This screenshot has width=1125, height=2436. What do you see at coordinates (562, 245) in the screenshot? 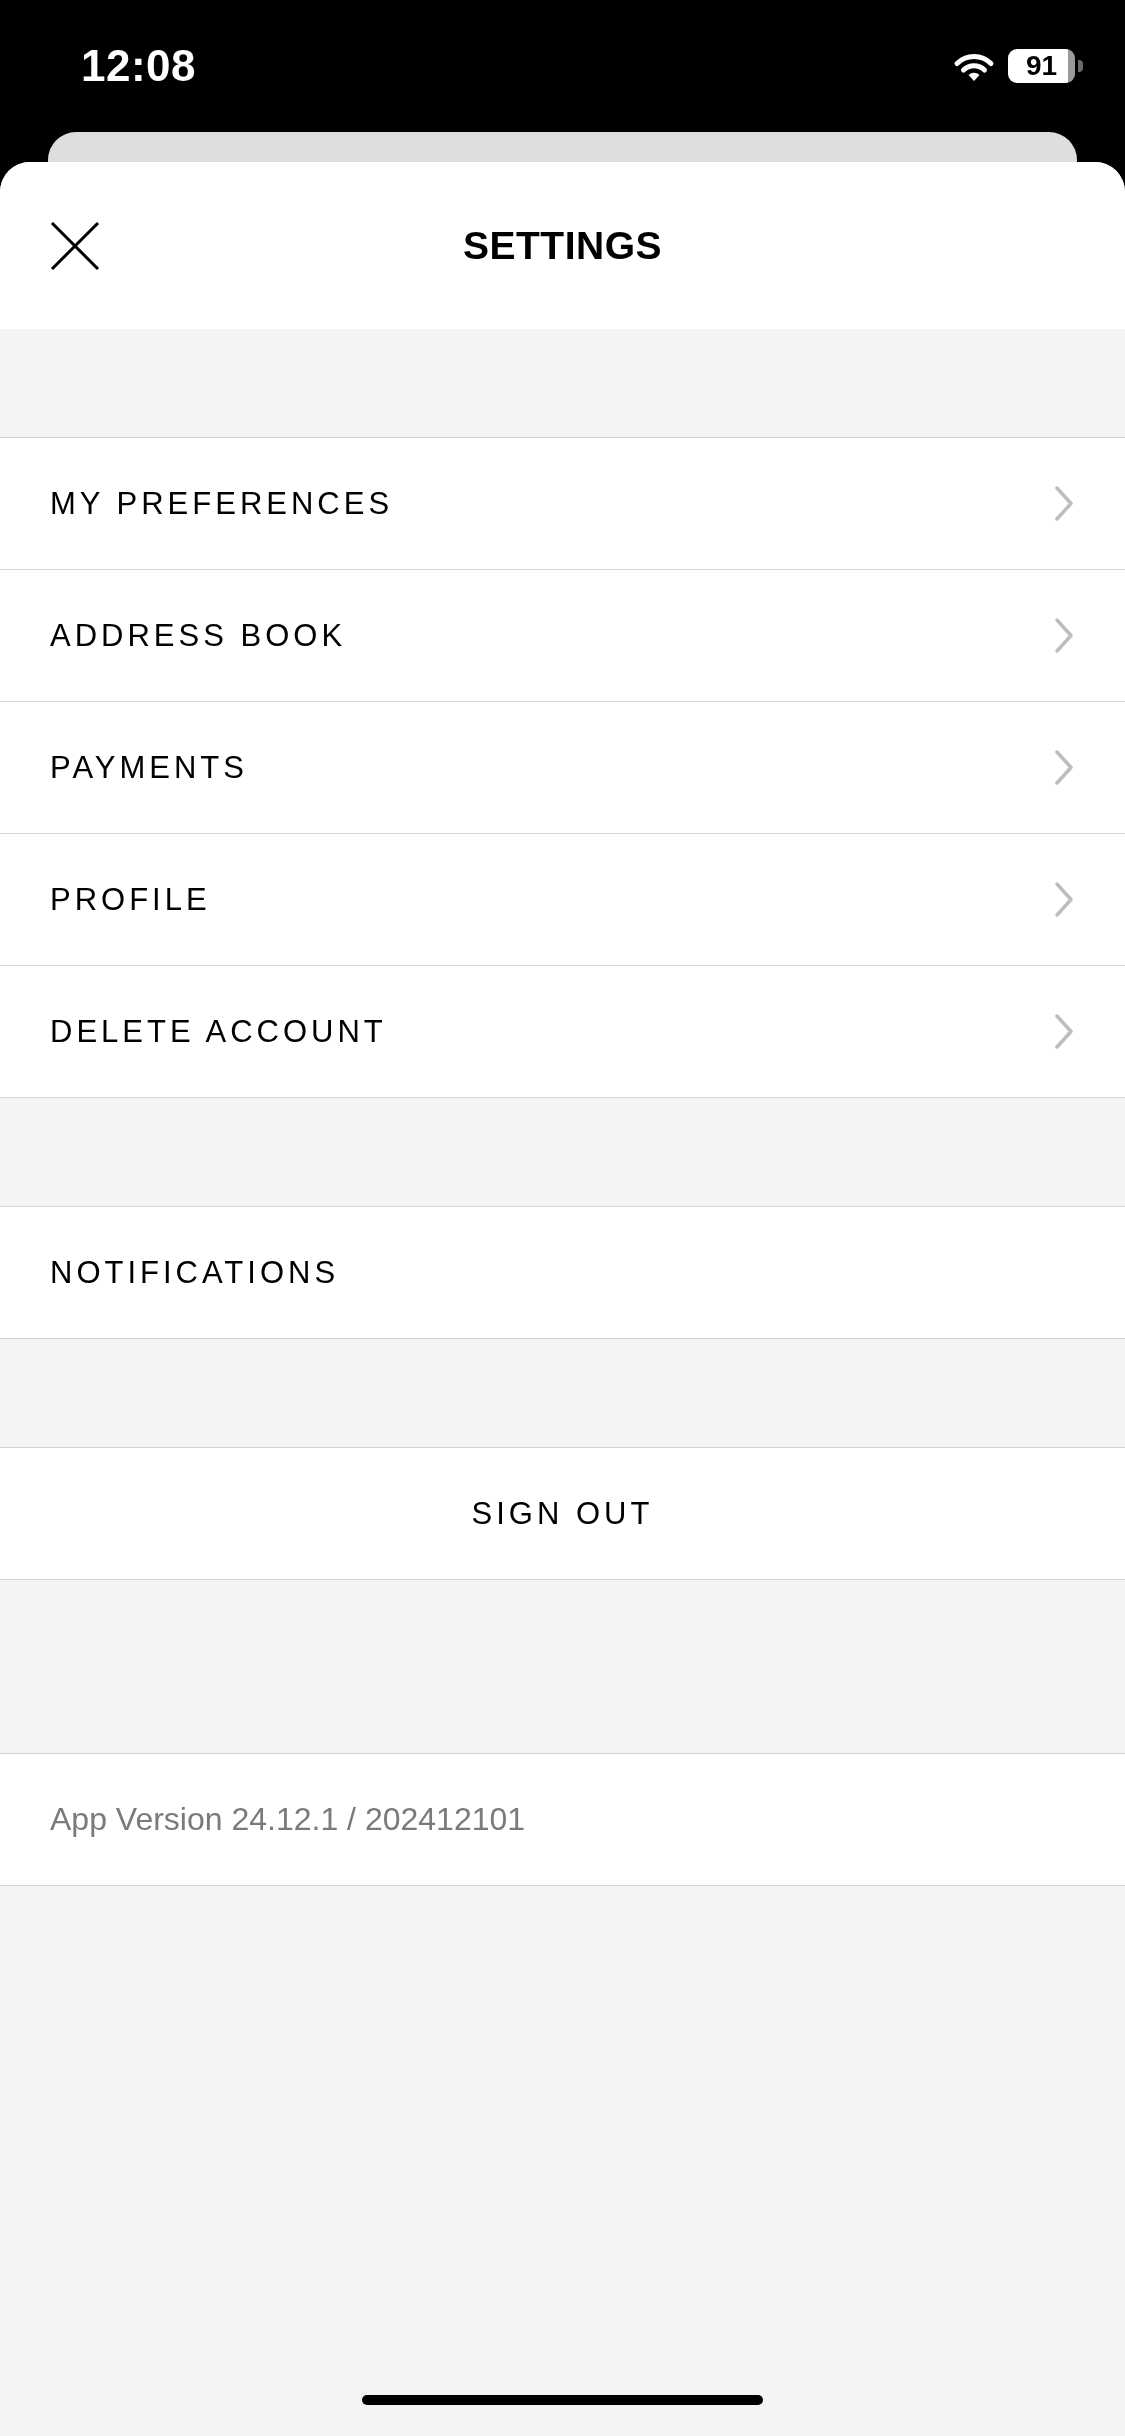
I see `sheet-title: SETTINGS` at bounding box center [562, 245].